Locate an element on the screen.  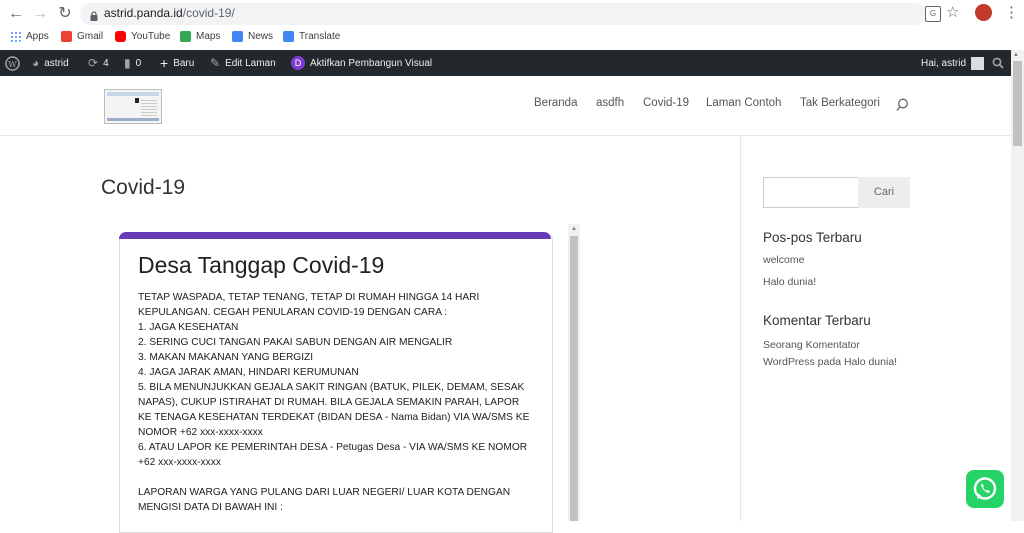
whatsapp-icon is located at coordinates (985, 488).